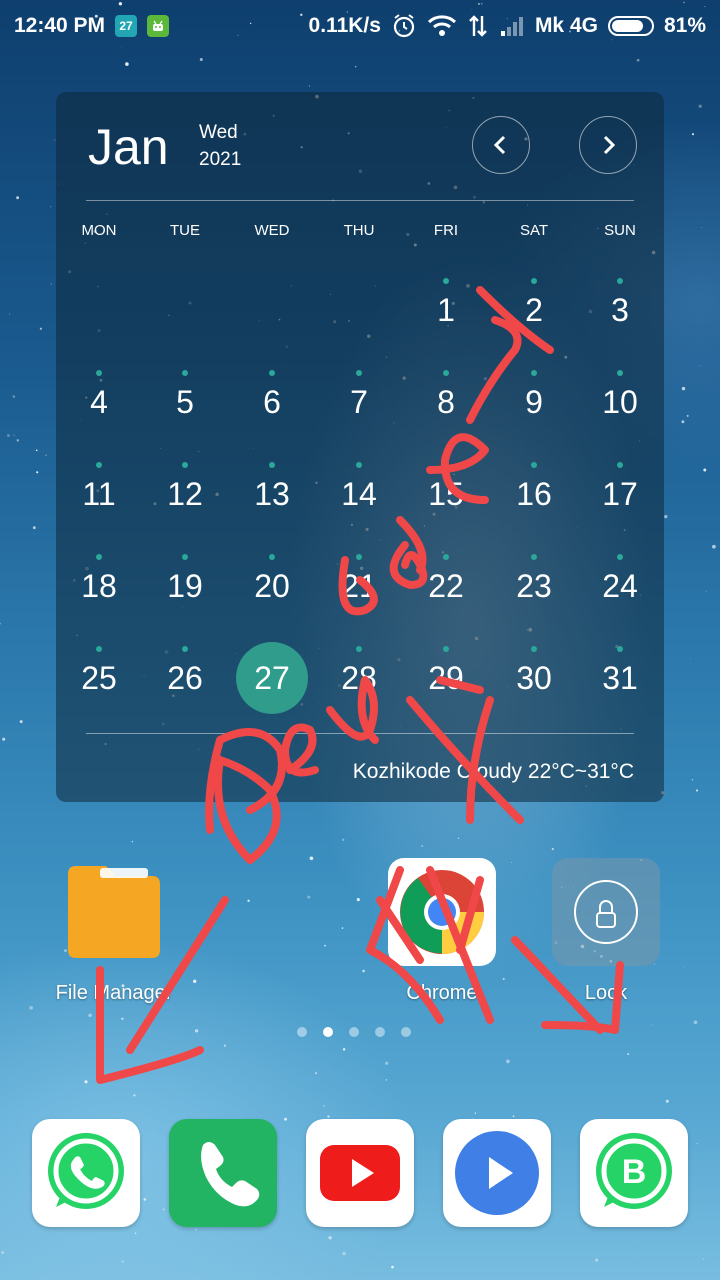  Describe the element at coordinates (86, 1173) in the screenshot. I see `whatsapp-app-icon` at that location.